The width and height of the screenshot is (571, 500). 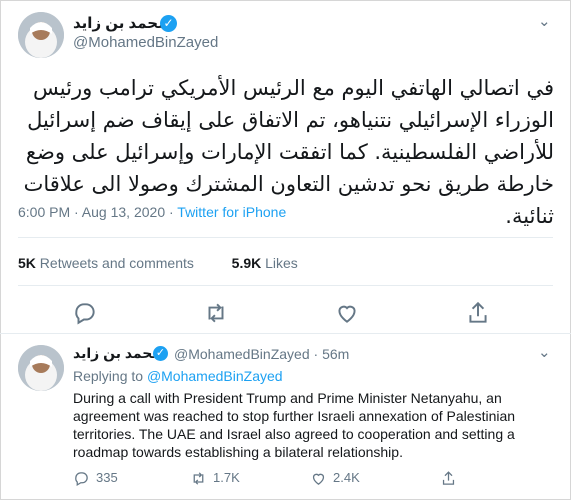 I want to click on reply-share-action, so click(x=451, y=479).